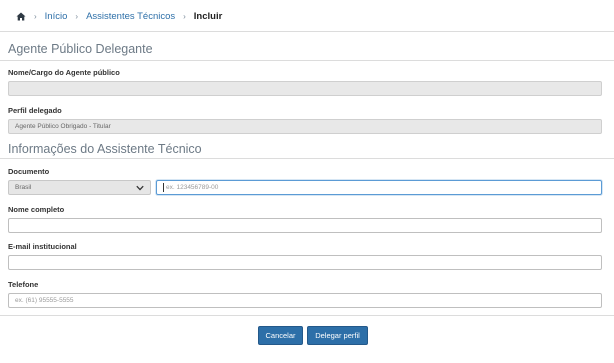 The image size is (614, 363). What do you see at coordinates (79, 187) in the screenshot?
I see `country-select: Brasil` at bounding box center [79, 187].